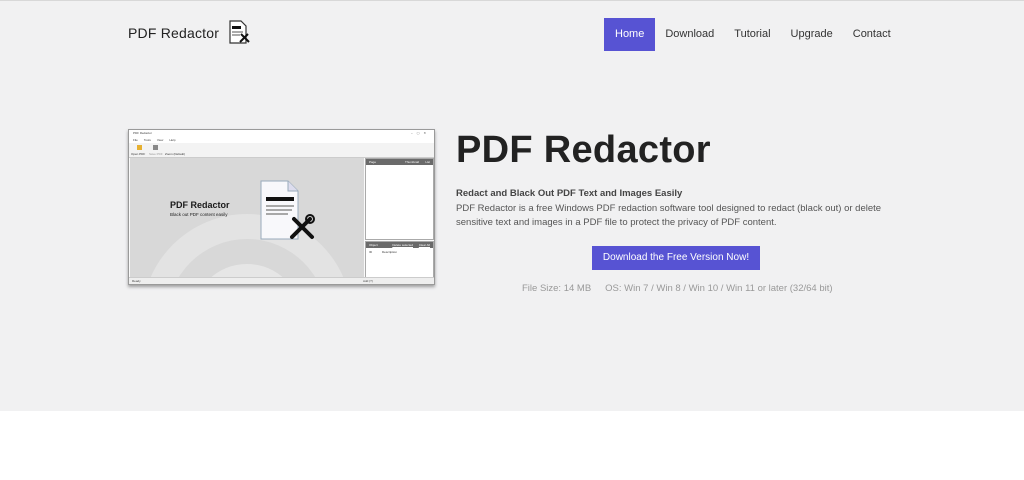 The height and width of the screenshot is (480, 1024). What do you see at coordinates (281, 150) in the screenshot?
I see `screenshot-ribbon: Open PDF Save PDF Zoom (Default)` at bounding box center [281, 150].